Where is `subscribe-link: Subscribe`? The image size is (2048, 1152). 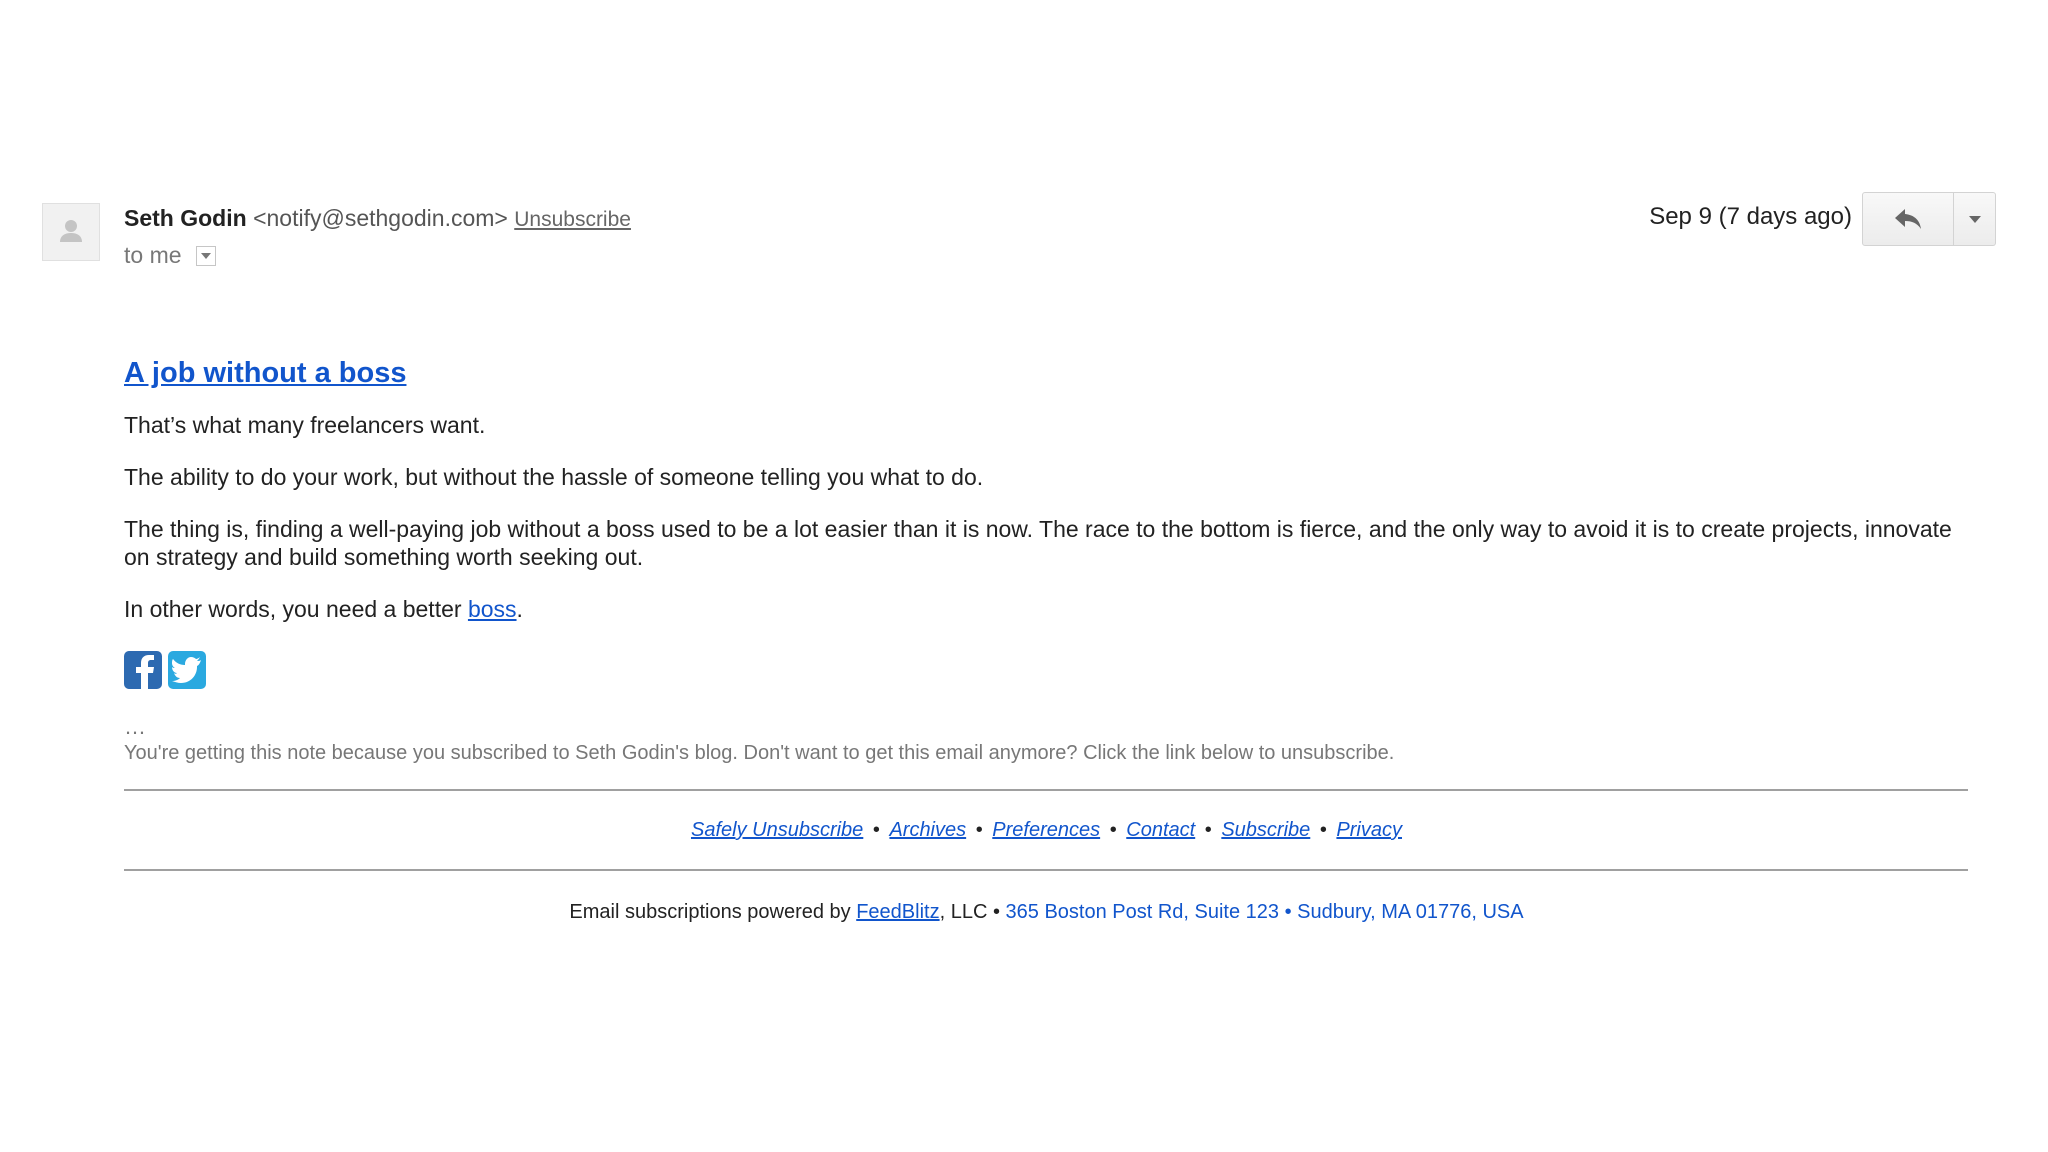
subscribe-link: Subscribe is located at coordinates (1265, 830).